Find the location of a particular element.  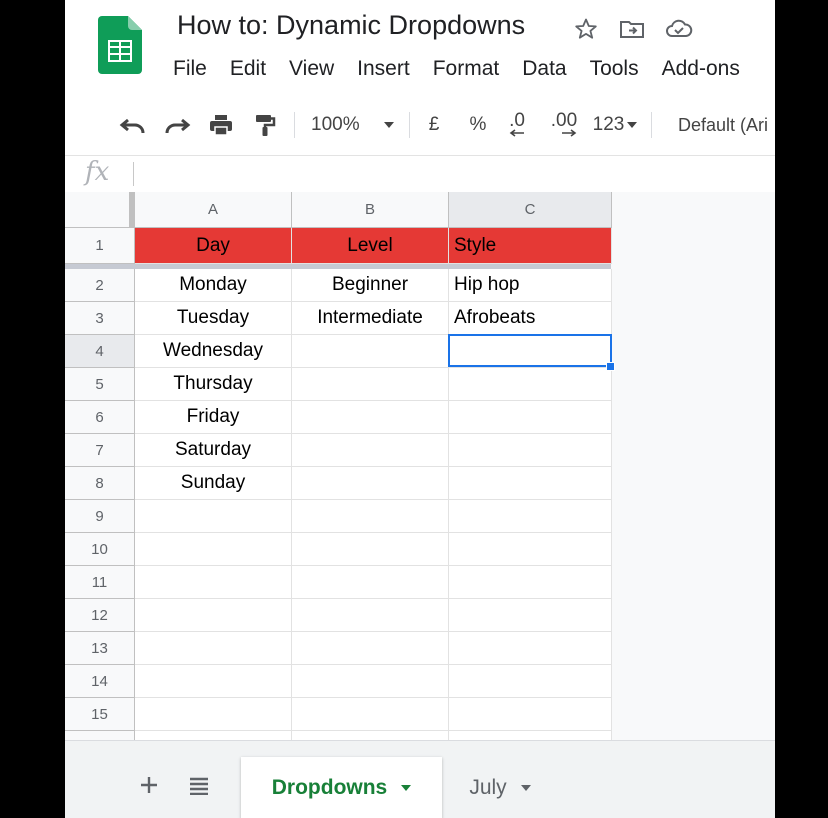

cell-c3: Afrobeats is located at coordinates (530, 318).